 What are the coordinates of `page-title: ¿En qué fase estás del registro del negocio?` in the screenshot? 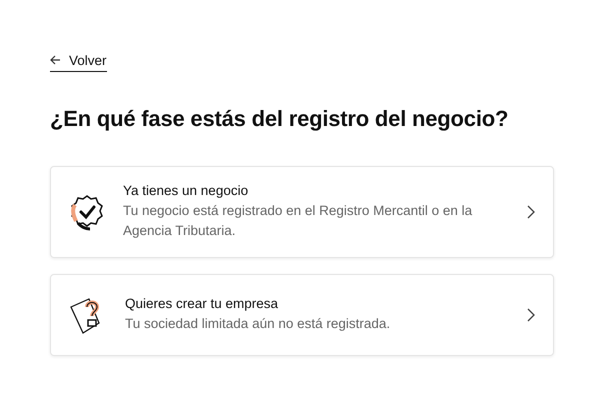 It's located at (280, 119).